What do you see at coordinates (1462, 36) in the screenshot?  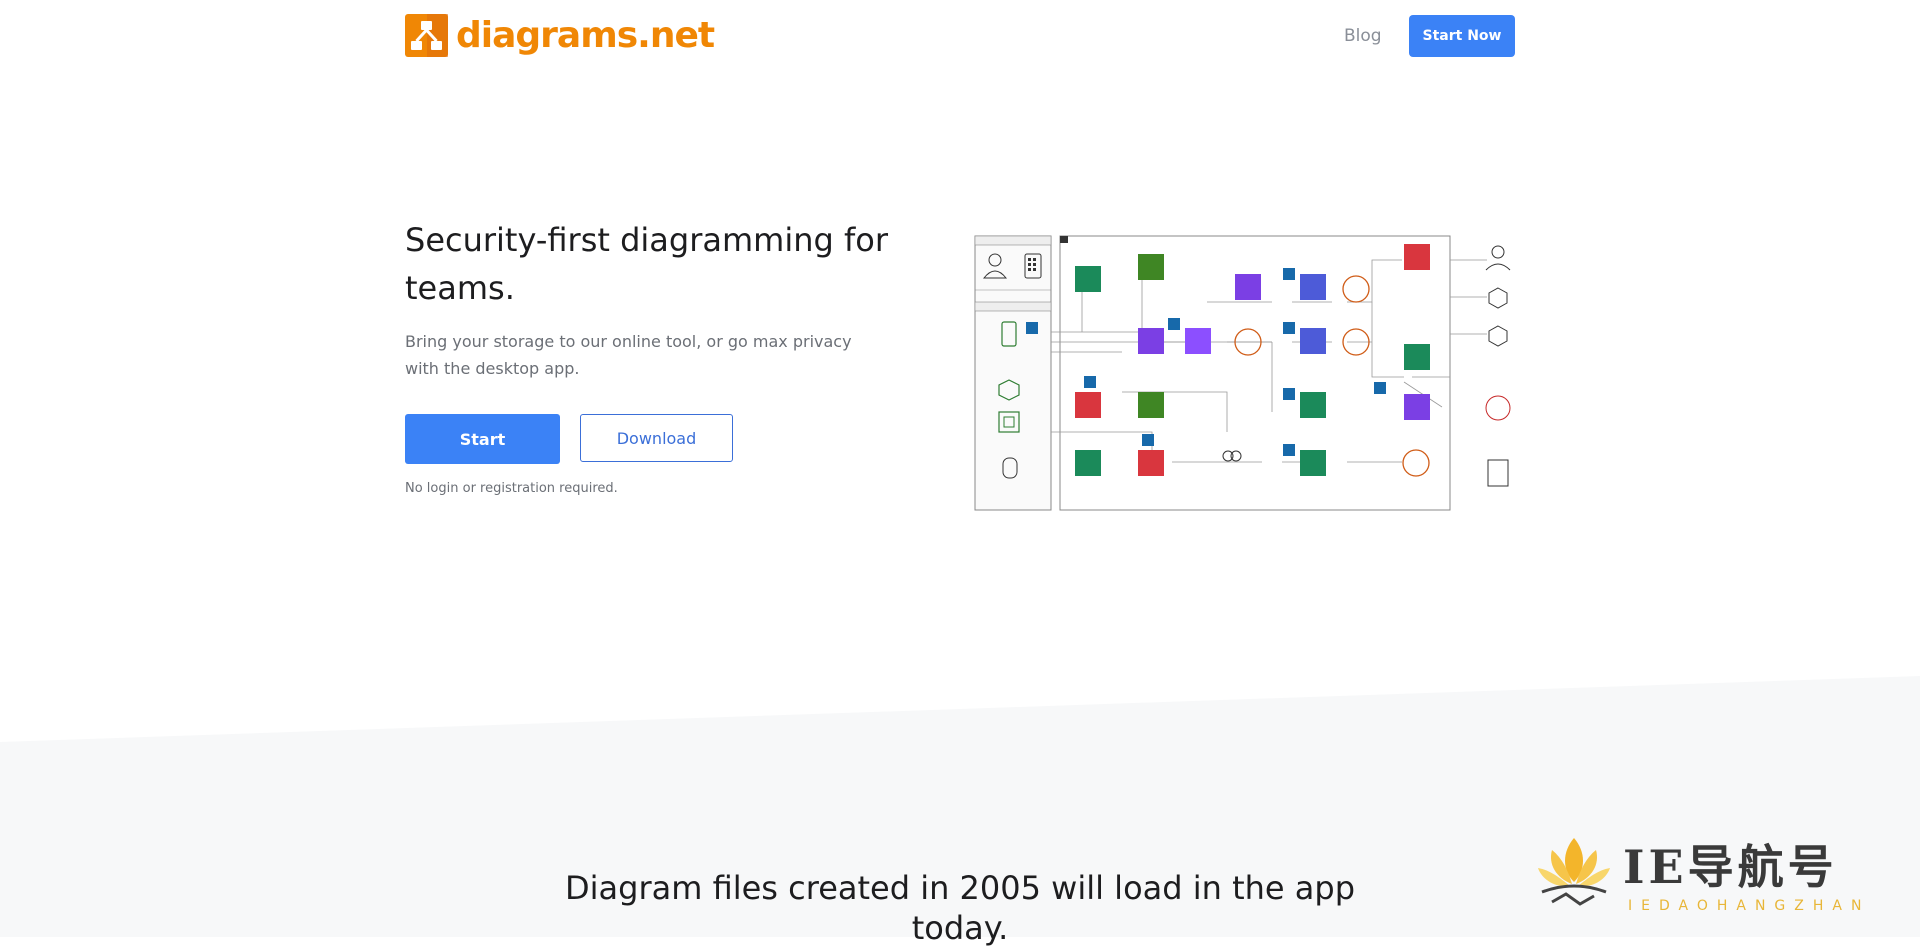 I see `start-now-button: Start Now` at bounding box center [1462, 36].